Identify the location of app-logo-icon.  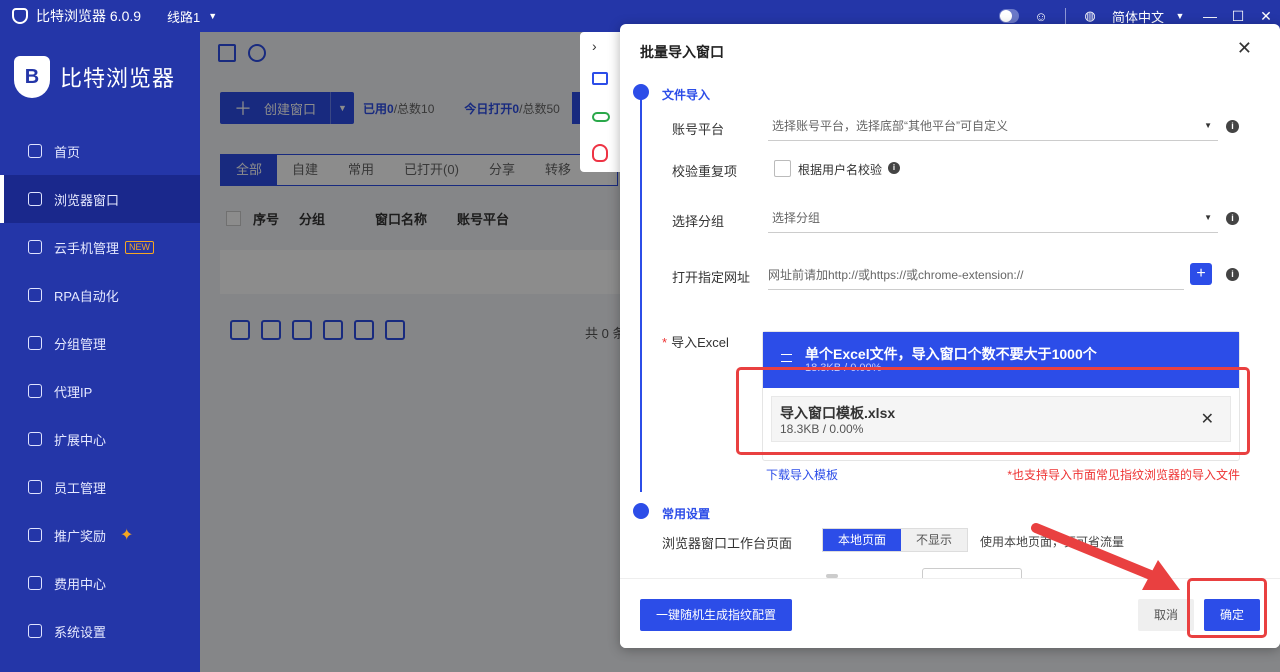
(20, 16).